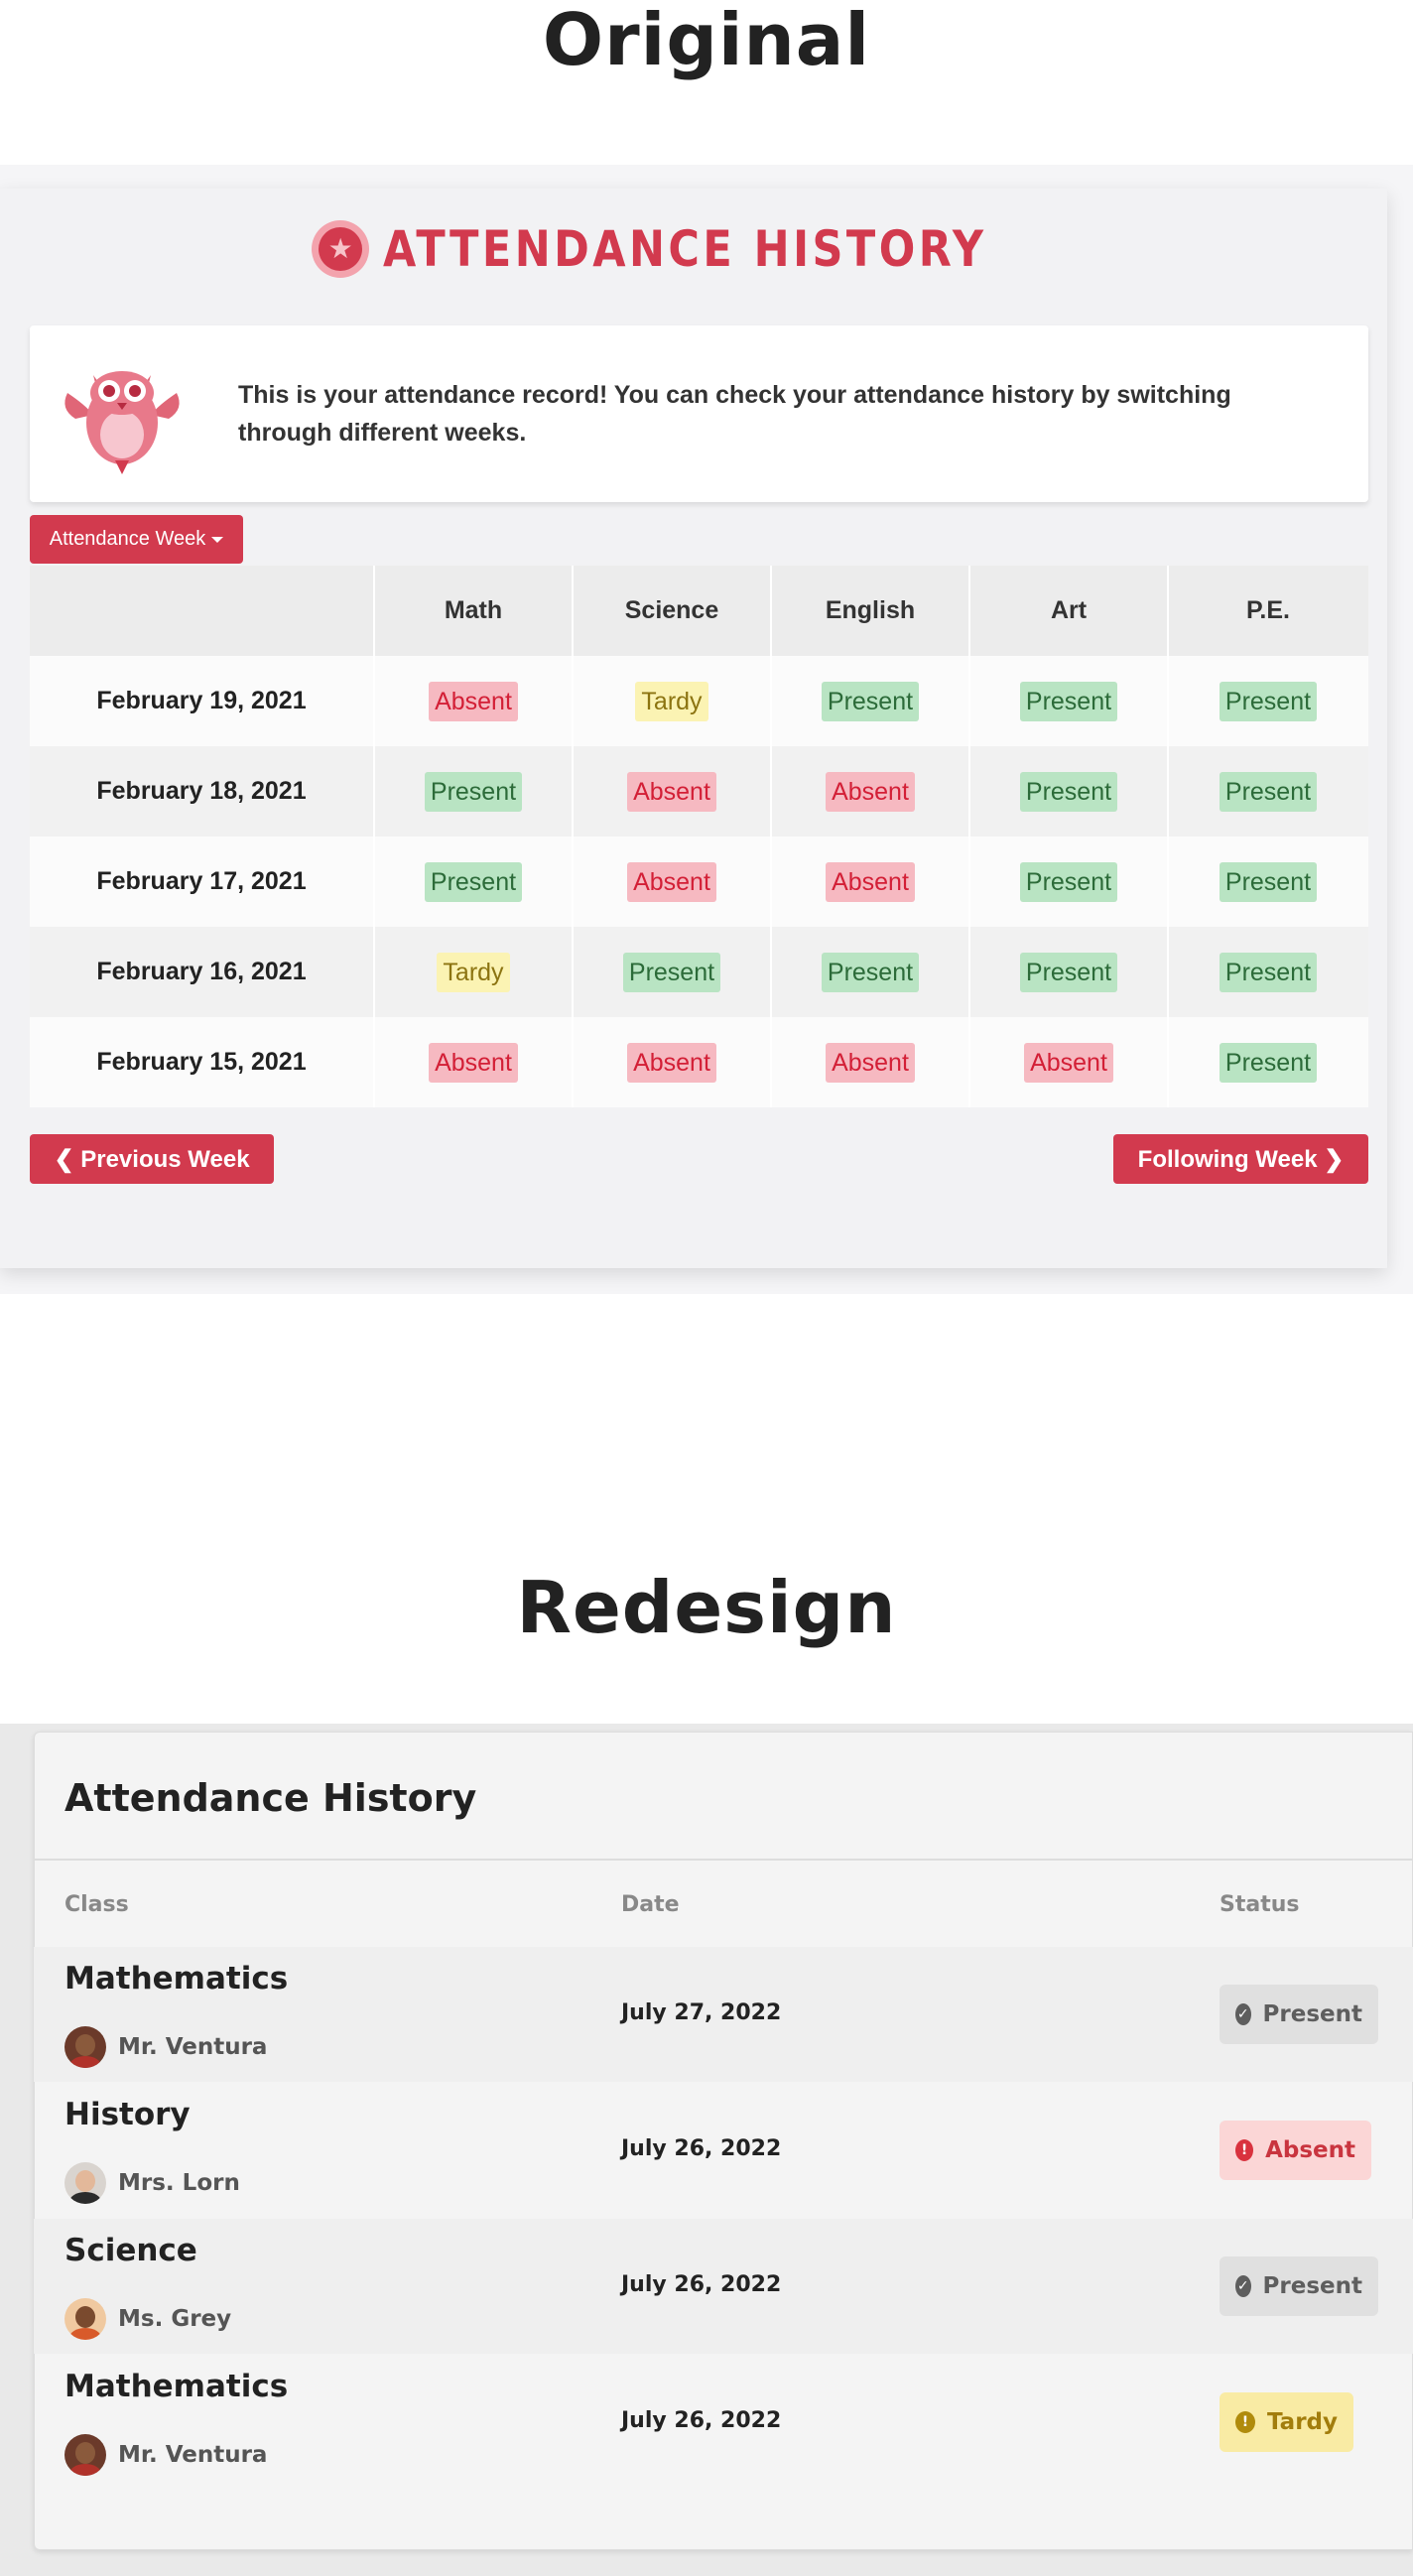 This screenshot has height=2576, width=1413. I want to click on grid-header-blank, so click(202, 611).